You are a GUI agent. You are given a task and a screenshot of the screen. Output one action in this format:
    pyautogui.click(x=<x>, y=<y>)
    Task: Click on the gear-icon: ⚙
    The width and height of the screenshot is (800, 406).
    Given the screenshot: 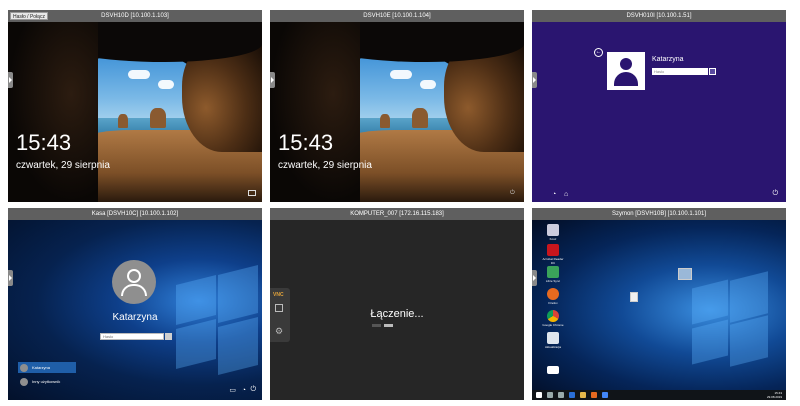 What is the action you would take?
    pyautogui.click(x=279, y=331)
    